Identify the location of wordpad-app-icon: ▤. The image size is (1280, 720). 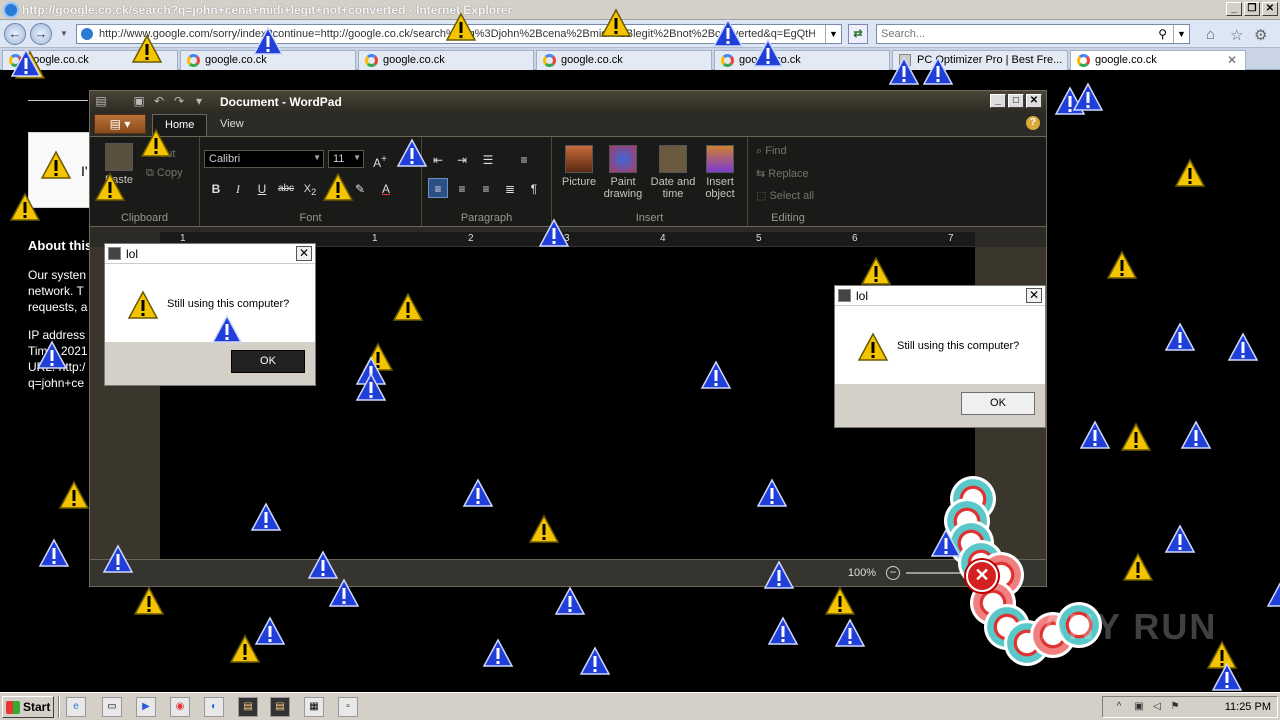
(101, 101).